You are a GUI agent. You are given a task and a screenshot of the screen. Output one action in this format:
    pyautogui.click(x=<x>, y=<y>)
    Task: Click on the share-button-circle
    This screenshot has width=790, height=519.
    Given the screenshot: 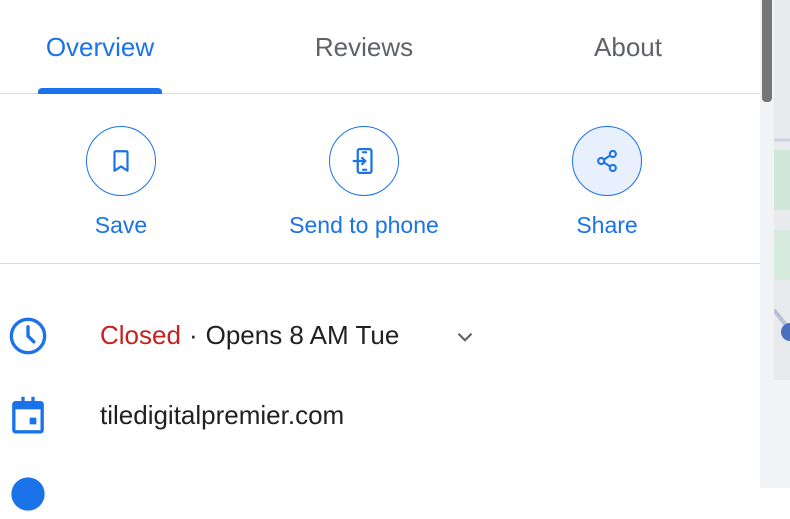 What is the action you would take?
    pyautogui.click(x=607, y=161)
    